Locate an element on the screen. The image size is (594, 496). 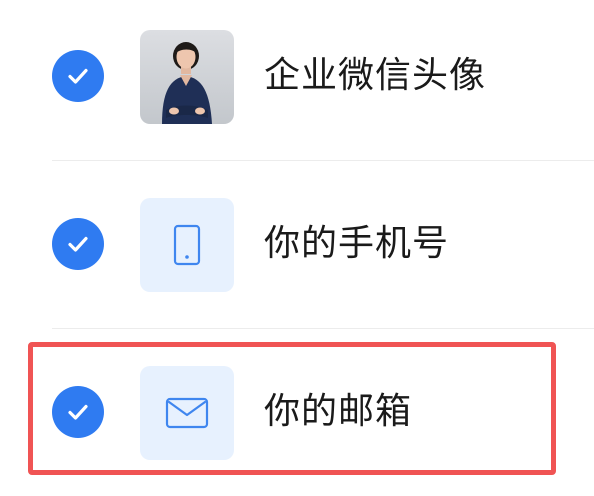
mail-icon is located at coordinates (187, 413).